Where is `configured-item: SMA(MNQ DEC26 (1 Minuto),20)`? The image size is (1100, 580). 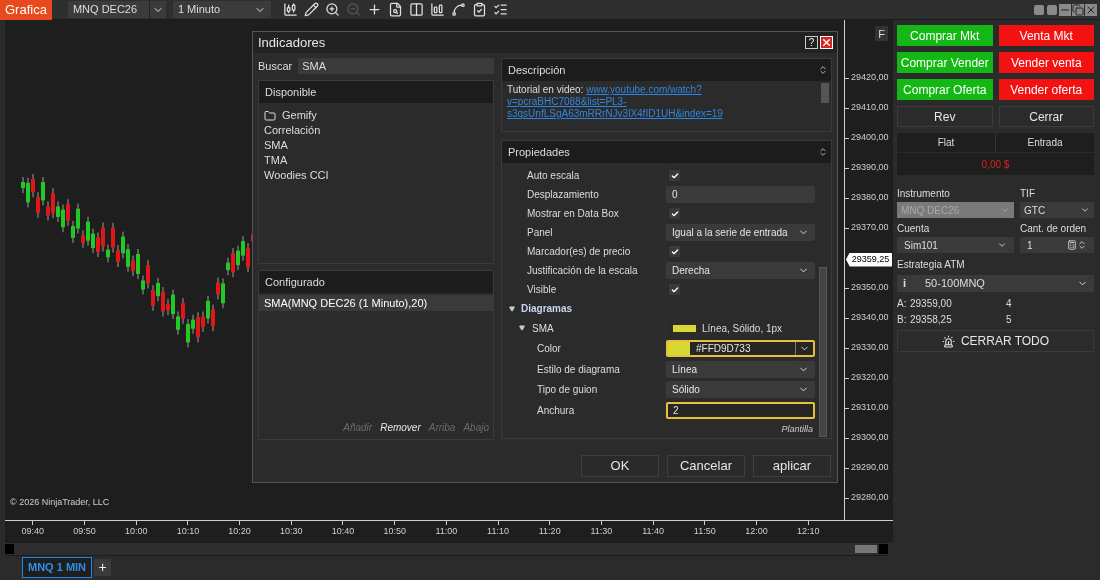
configured-item: SMA(MNQ DEC26 (1 Minuto),20) is located at coordinates (376, 303).